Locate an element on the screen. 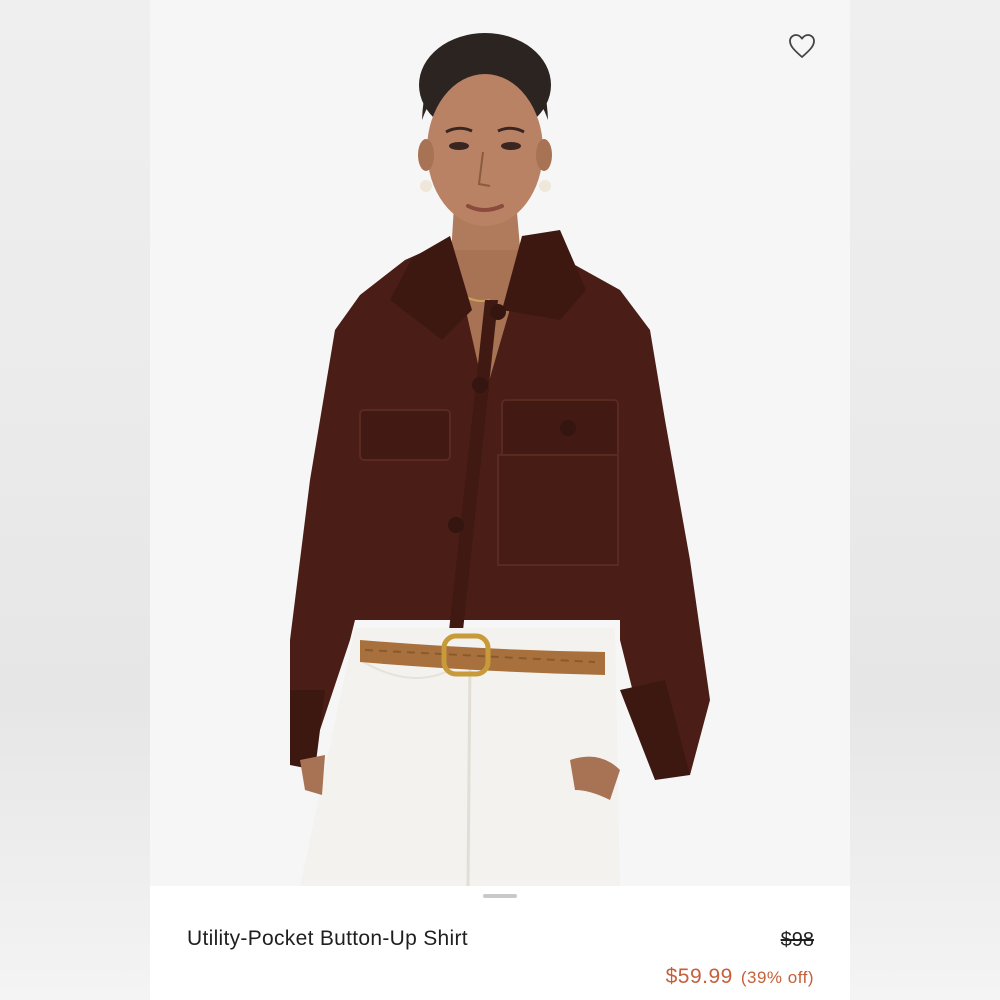 This screenshot has height=1000, width=1000. heart-outline-icon is located at coordinates (802, 48).